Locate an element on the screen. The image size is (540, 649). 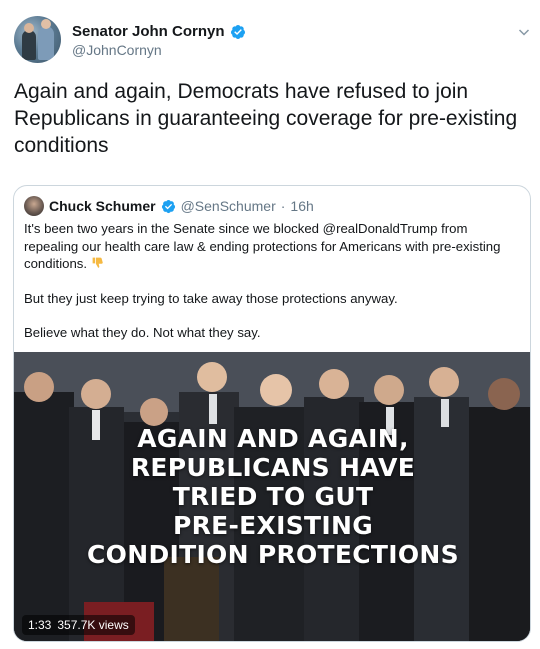
video-views: 357.7K views is located at coordinates (93, 625).